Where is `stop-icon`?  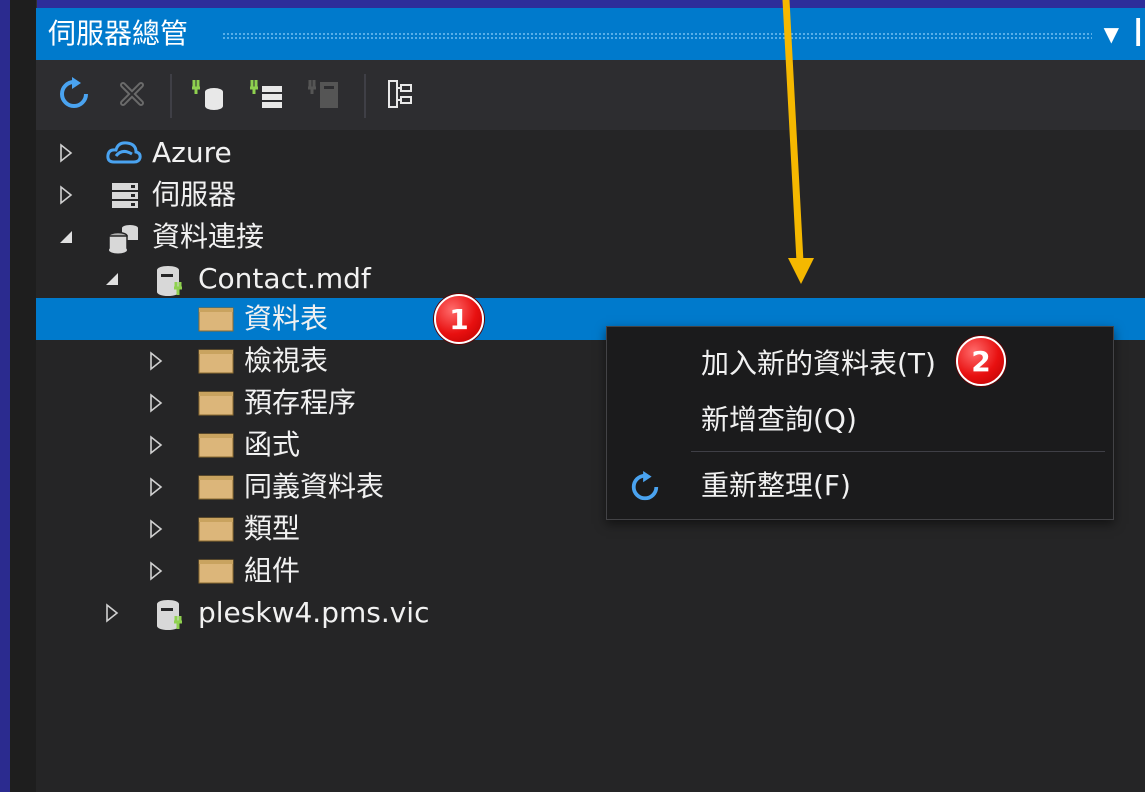
stop-icon is located at coordinates (132, 94).